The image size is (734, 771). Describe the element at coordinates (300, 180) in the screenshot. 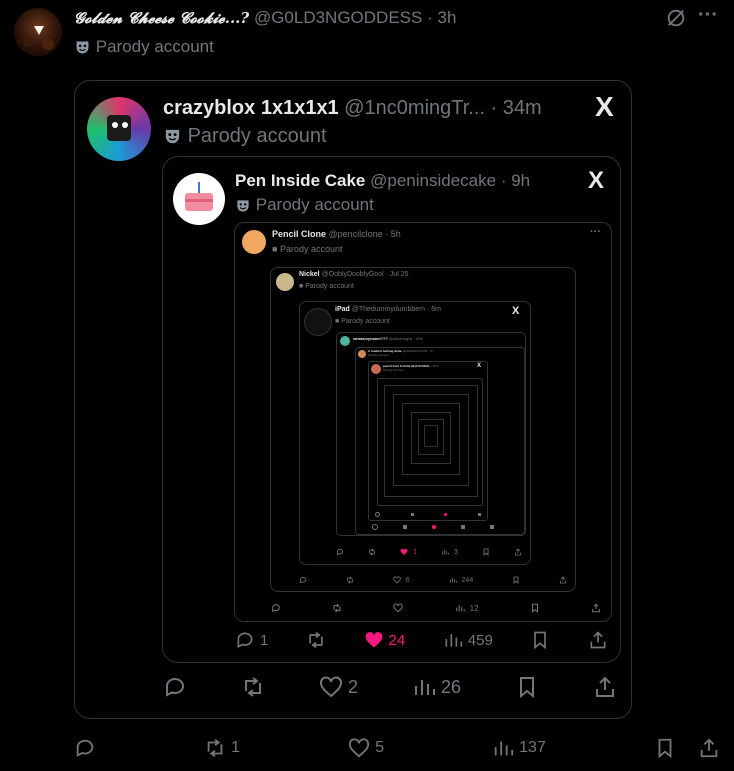

I see `q2-display-name: Pen Inside Cake` at that location.